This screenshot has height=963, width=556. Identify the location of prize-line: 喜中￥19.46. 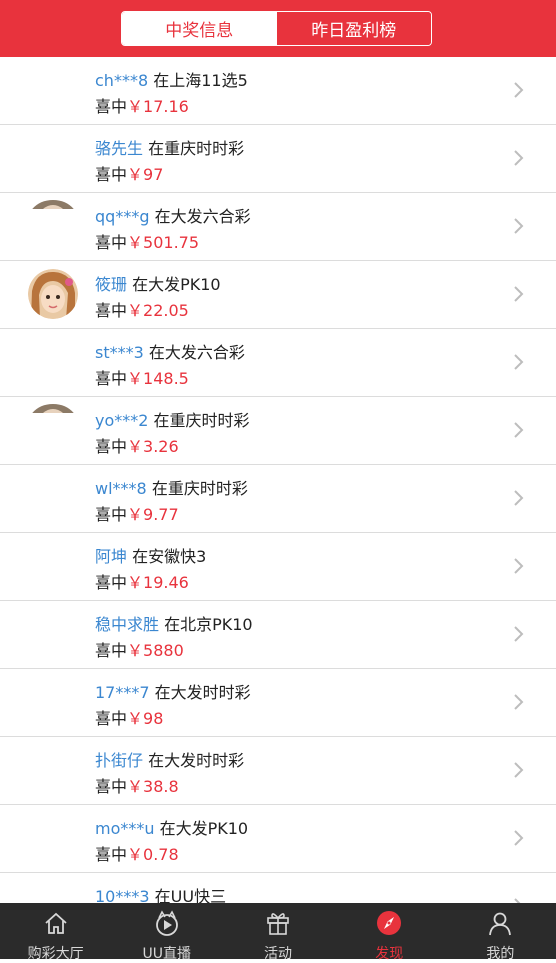
(142, 581).